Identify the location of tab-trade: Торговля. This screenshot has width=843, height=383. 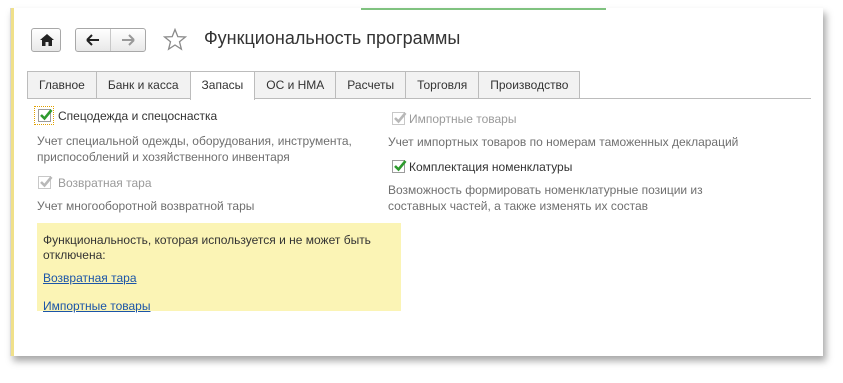
(442, 84).